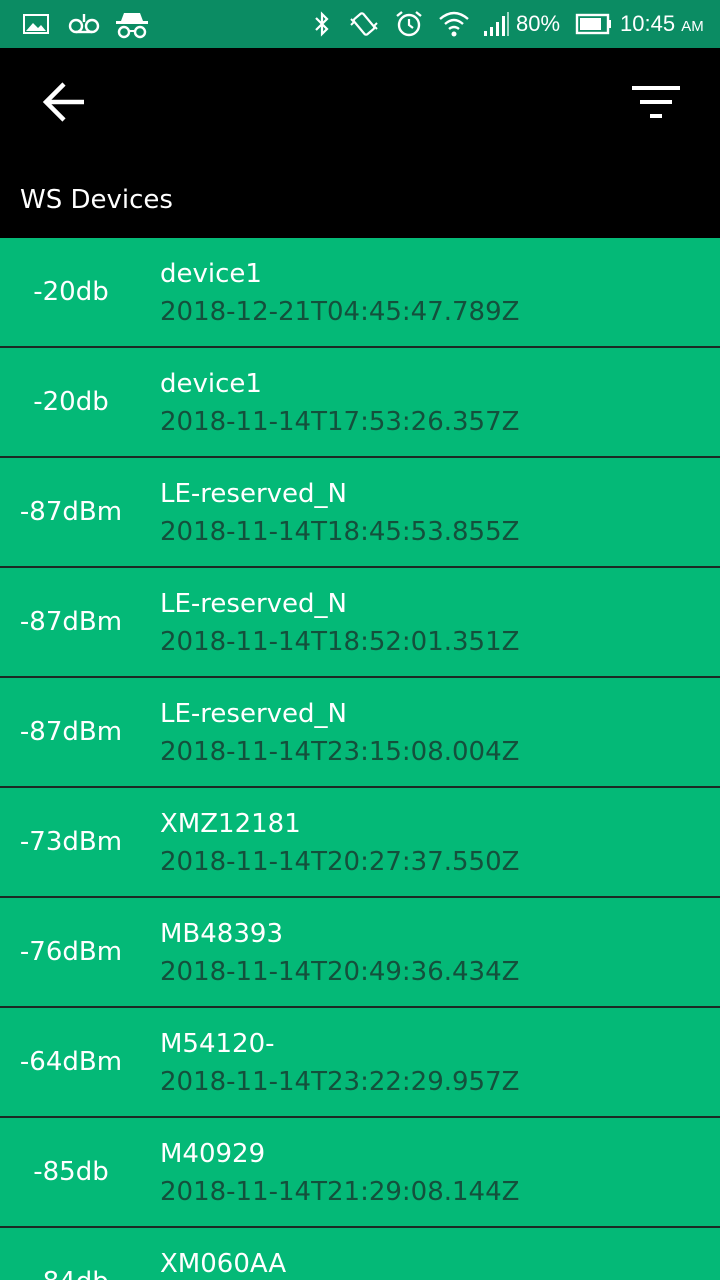  Describe the element at coordinates (340, 752) in the screenshot. I see `device-timestamp: 2018-11-14T23:15:08.004Z` at that location.